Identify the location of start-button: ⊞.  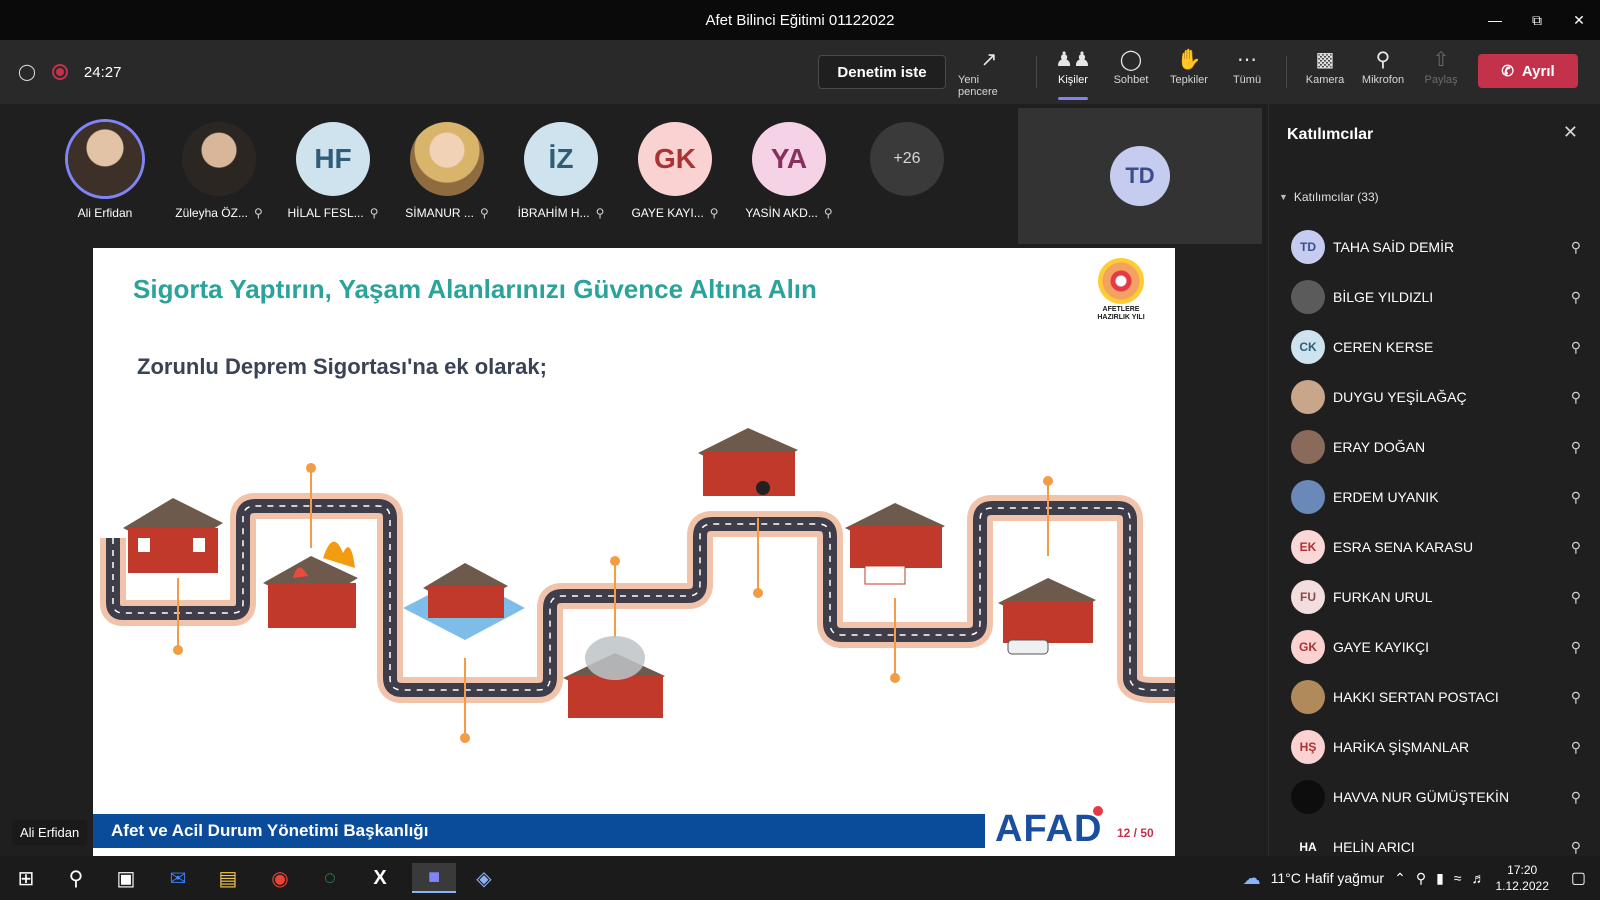
(26, 878).